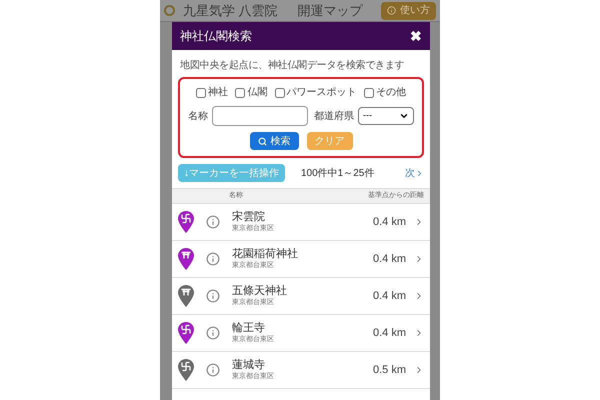  What do you see at coordinates (169, 10) in the screenshot?
I see `logo-icon` at bounding box center [169, 10].